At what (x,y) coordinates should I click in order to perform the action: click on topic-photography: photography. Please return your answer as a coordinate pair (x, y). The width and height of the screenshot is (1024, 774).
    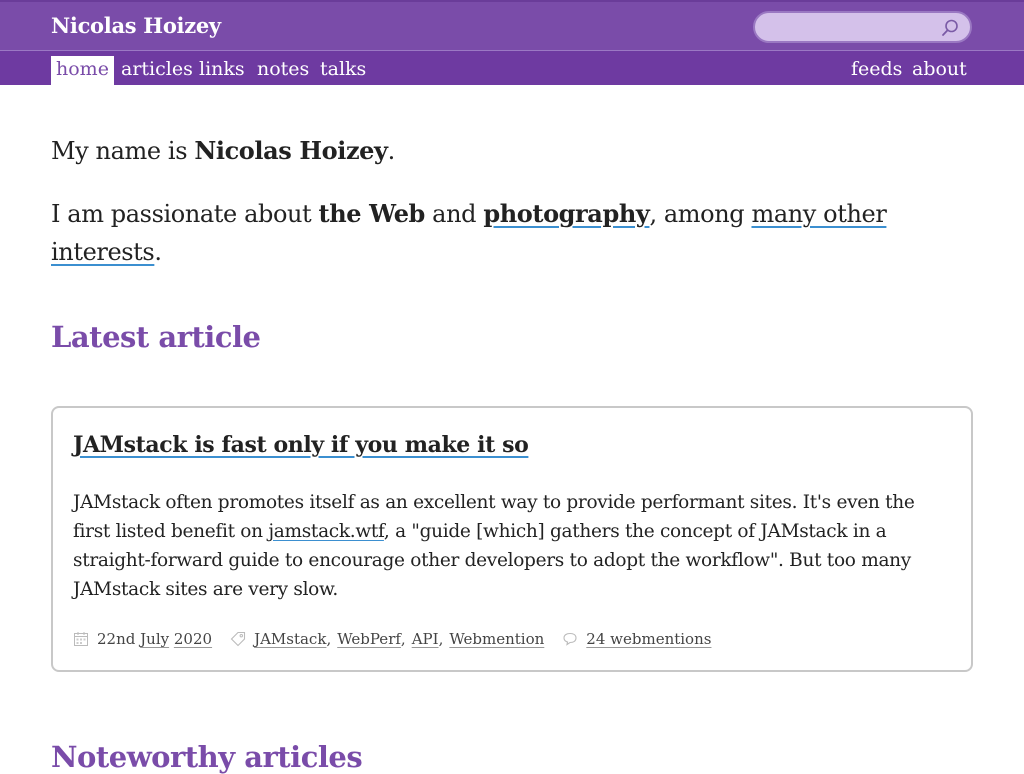
    Looking at the image, I should click on (566, 213).